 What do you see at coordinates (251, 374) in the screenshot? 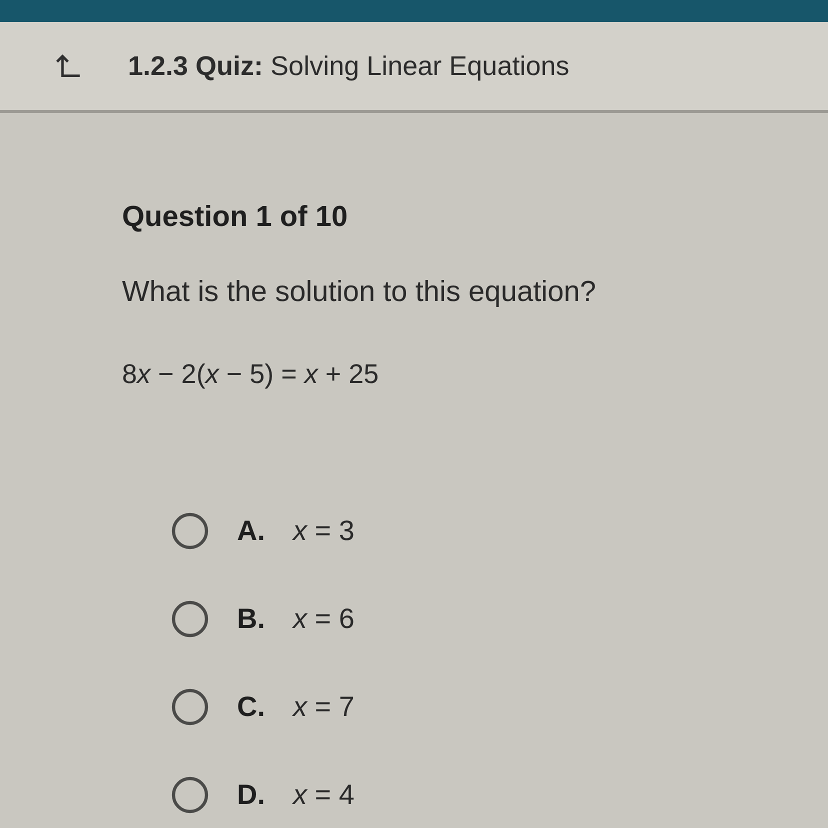
I see `equation: 8x − 2(x − 5) = x + 25` at bounding box center [251, 374].